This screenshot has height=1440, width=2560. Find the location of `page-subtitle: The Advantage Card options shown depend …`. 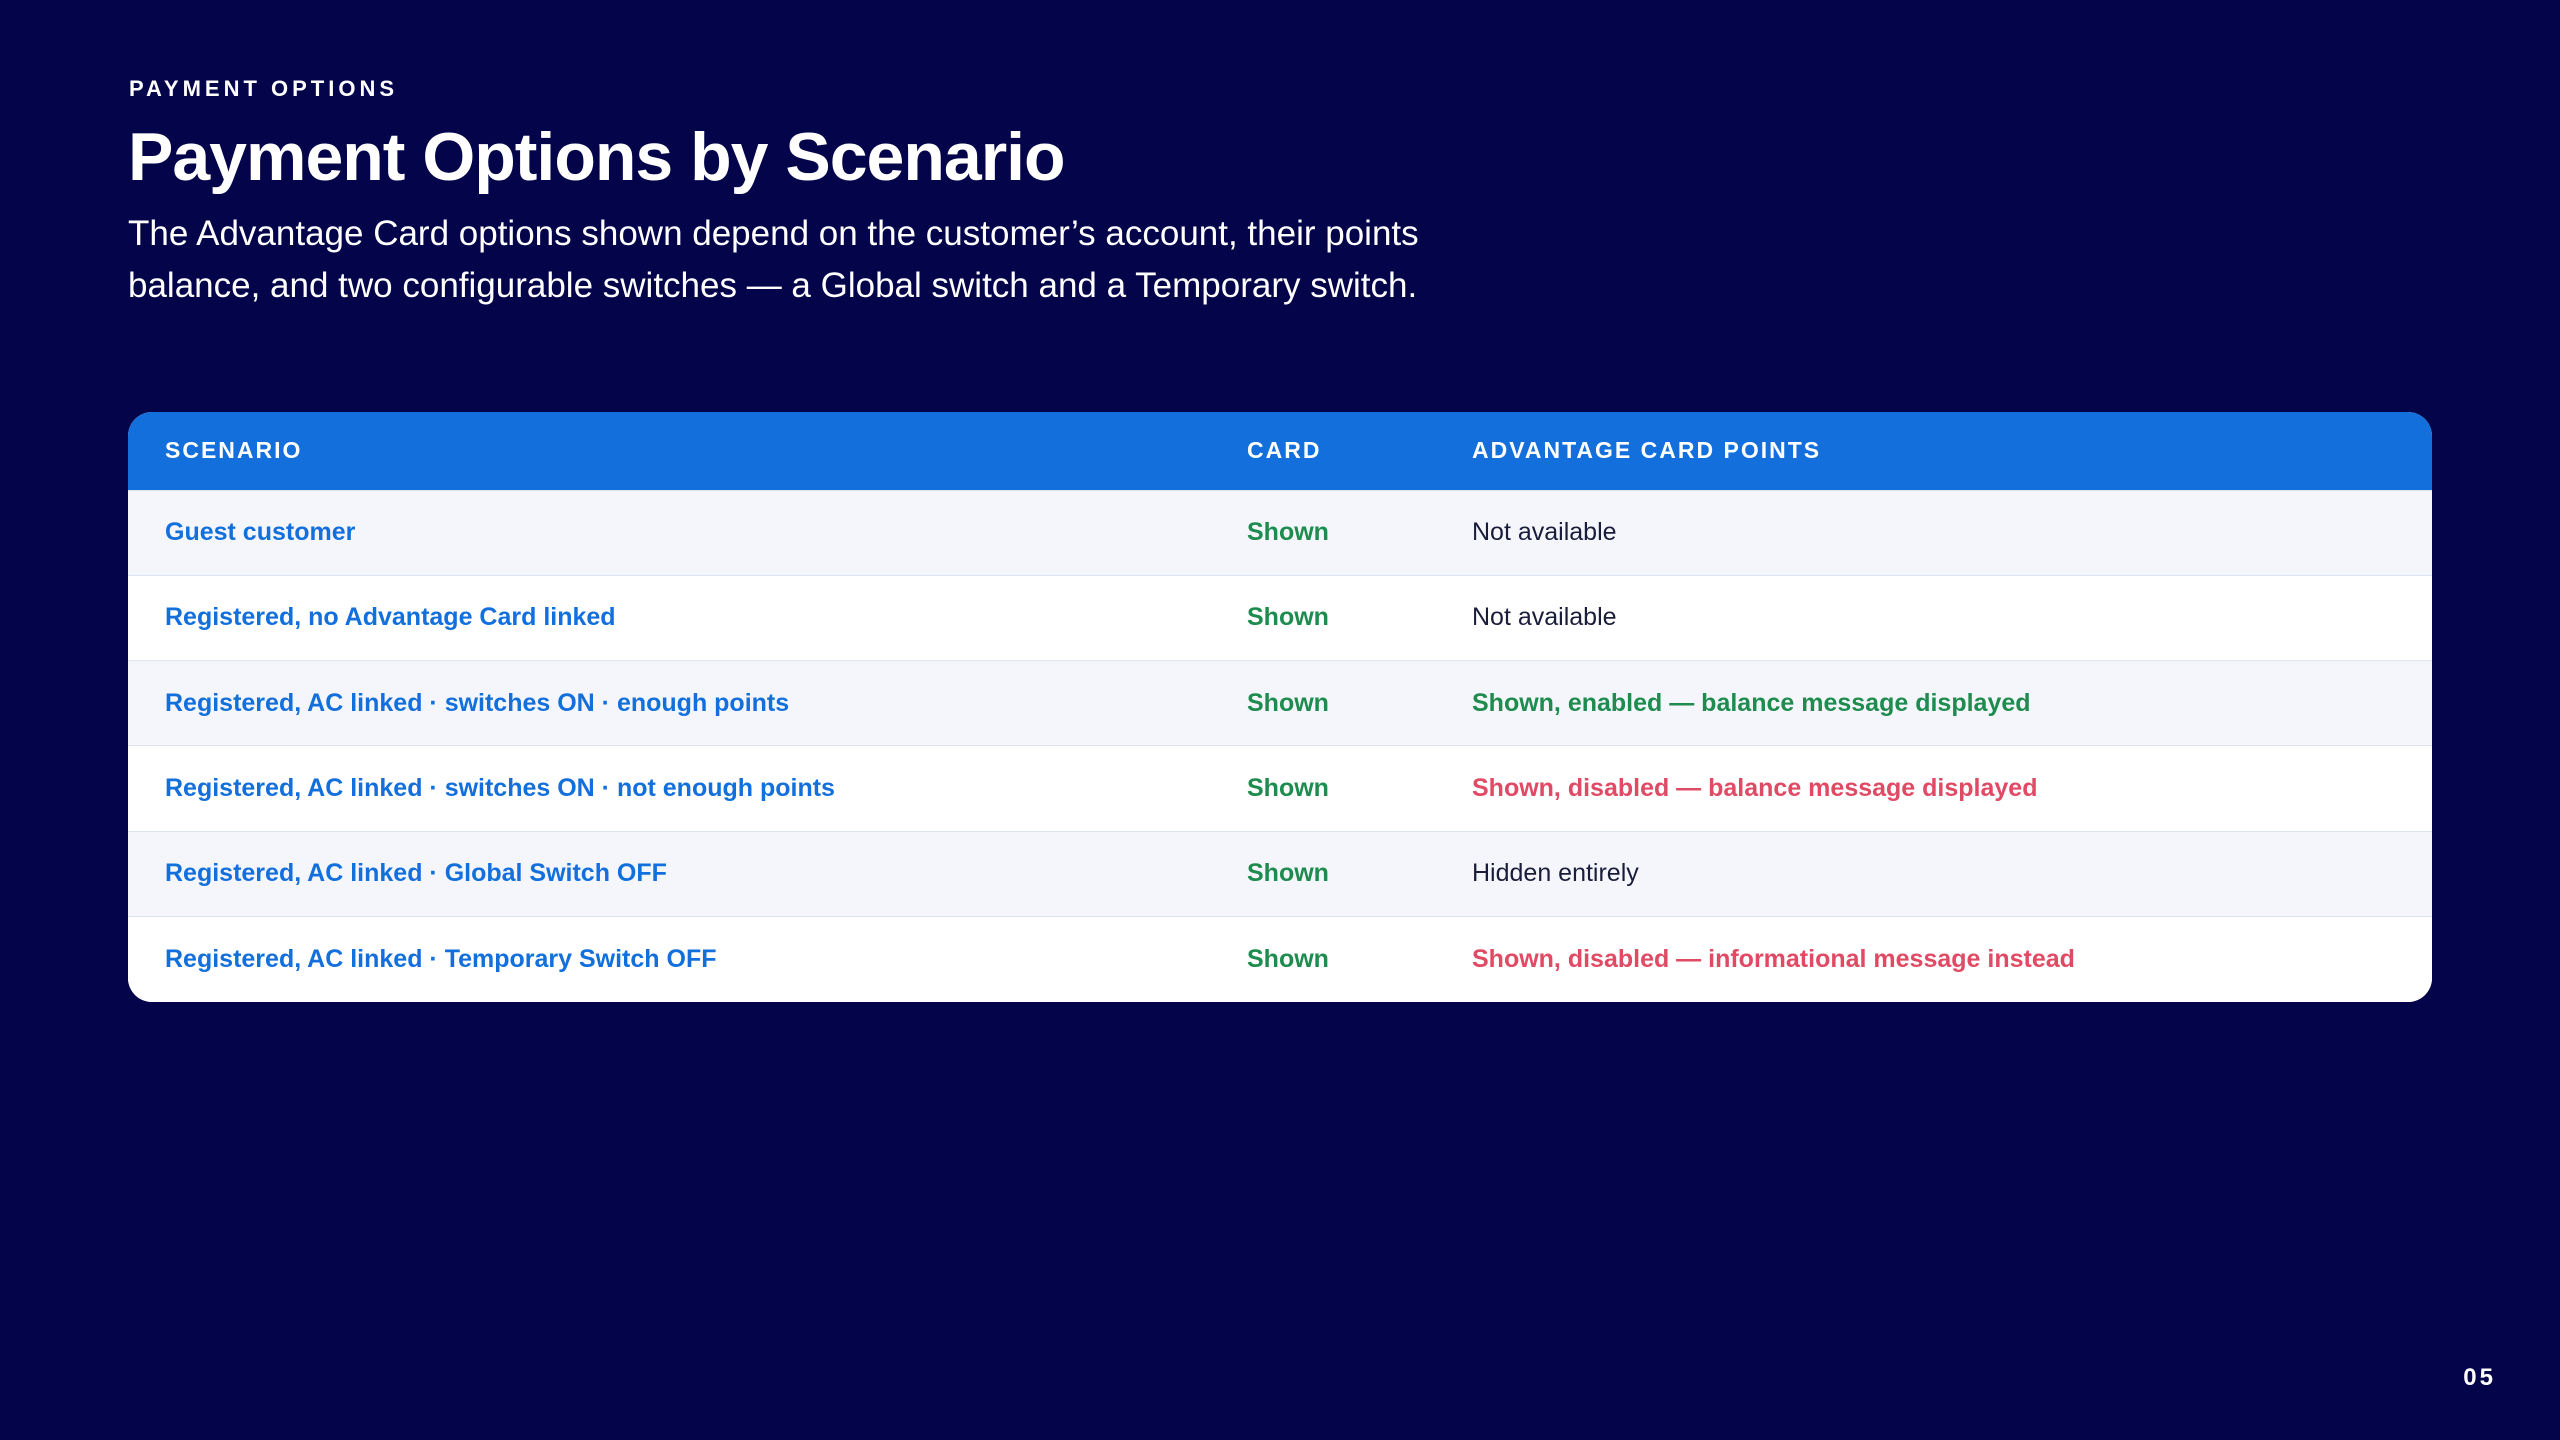

page-subtitle: The Advantage Card options shown depend … is located at coordinates (773, 259).